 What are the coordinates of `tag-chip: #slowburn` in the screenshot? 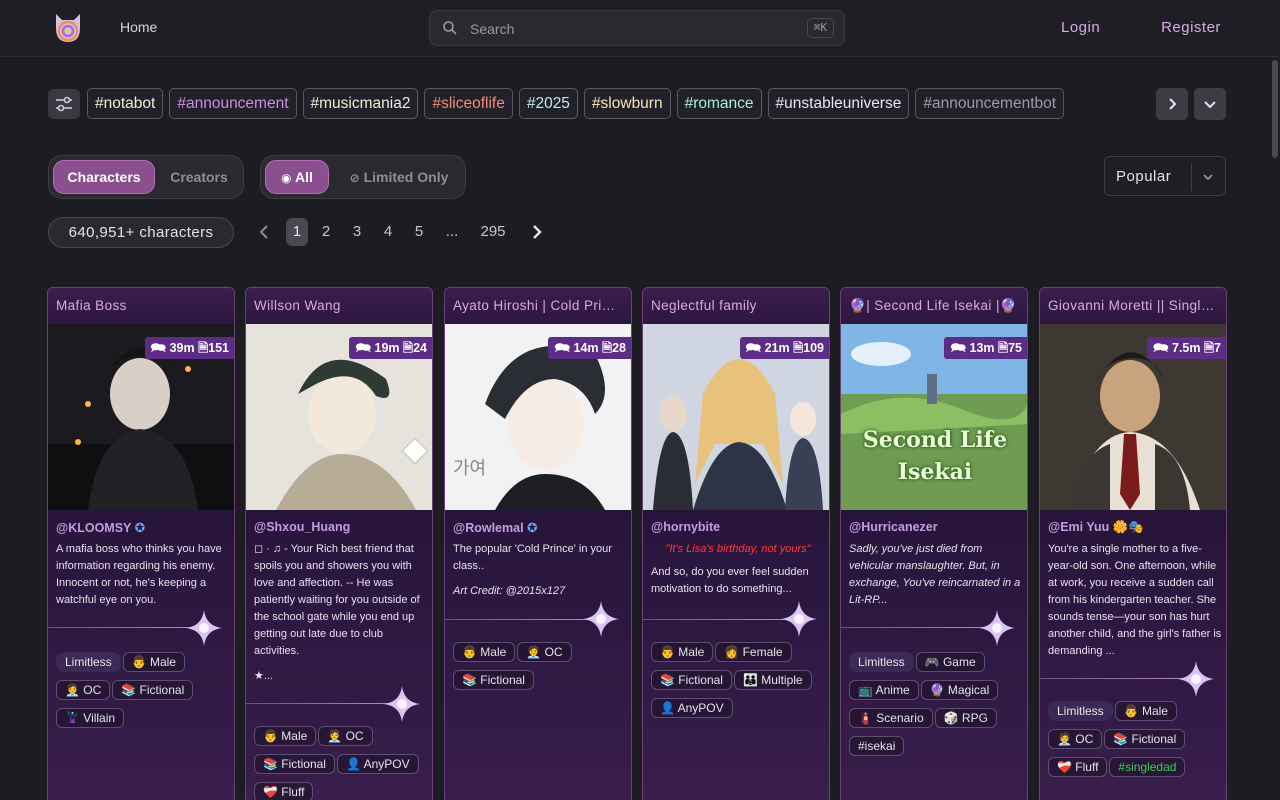 It's located at (627, 103).